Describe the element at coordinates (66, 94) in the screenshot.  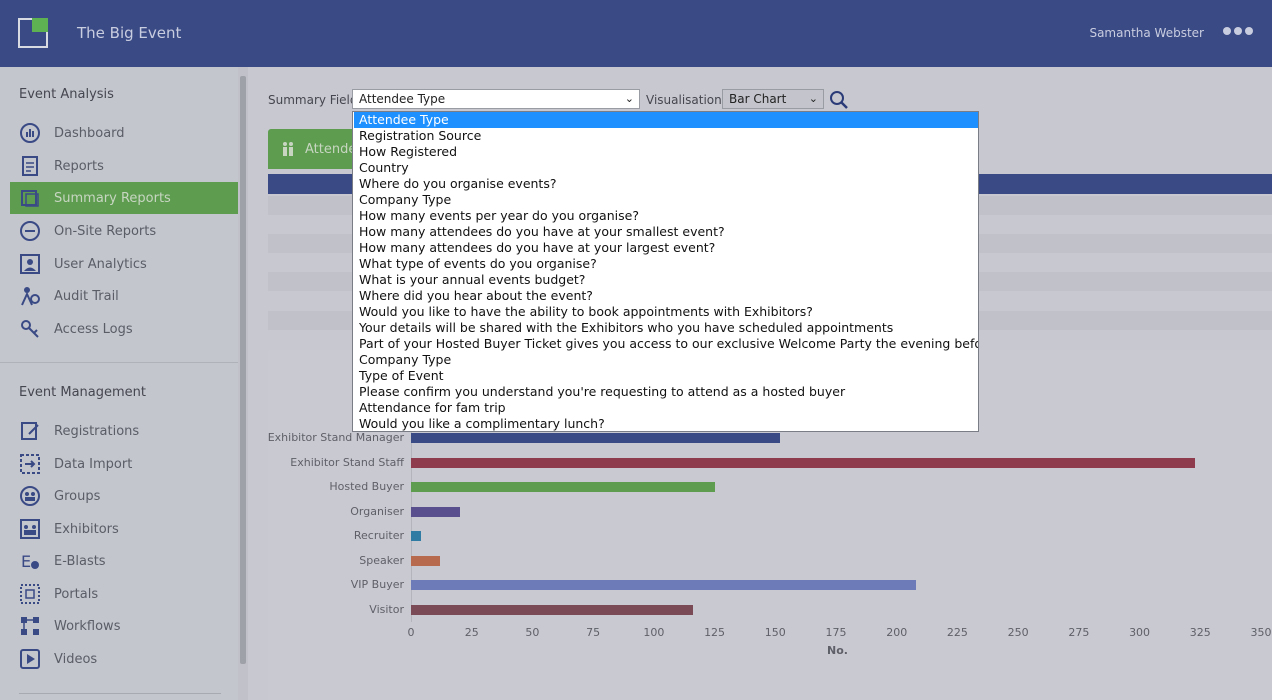
I see `section-title-event-analysis: Event Analysis` at that location.